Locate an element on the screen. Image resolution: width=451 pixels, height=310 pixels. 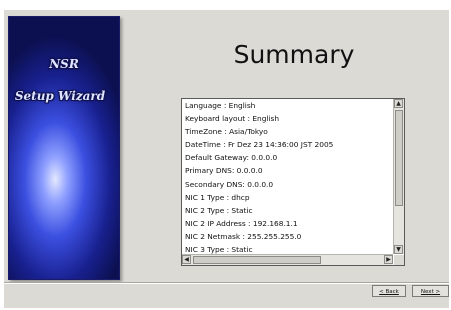
arrow-up-icon: ▲ is located at coordinates (398, 103).